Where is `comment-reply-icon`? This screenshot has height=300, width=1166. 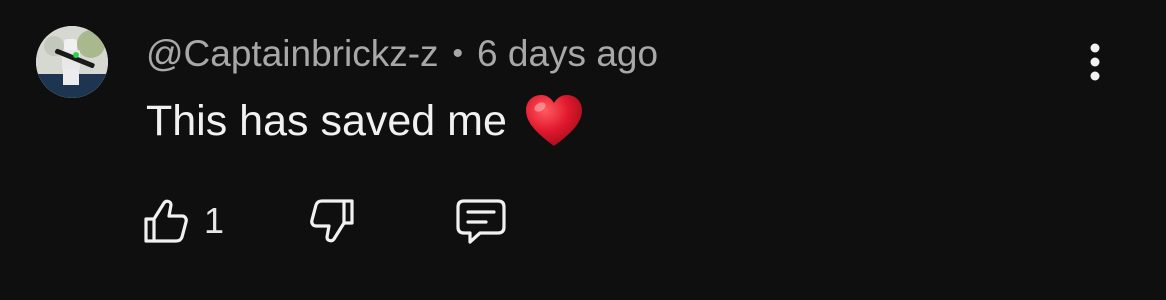
comment-reply-icon is located at coordinates (481, 221).